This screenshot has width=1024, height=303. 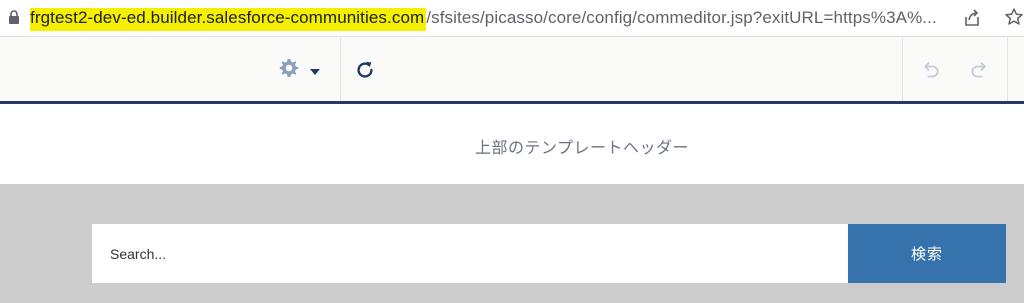 I want to click on toolbar-left-panel, so click(x=170, y=69).